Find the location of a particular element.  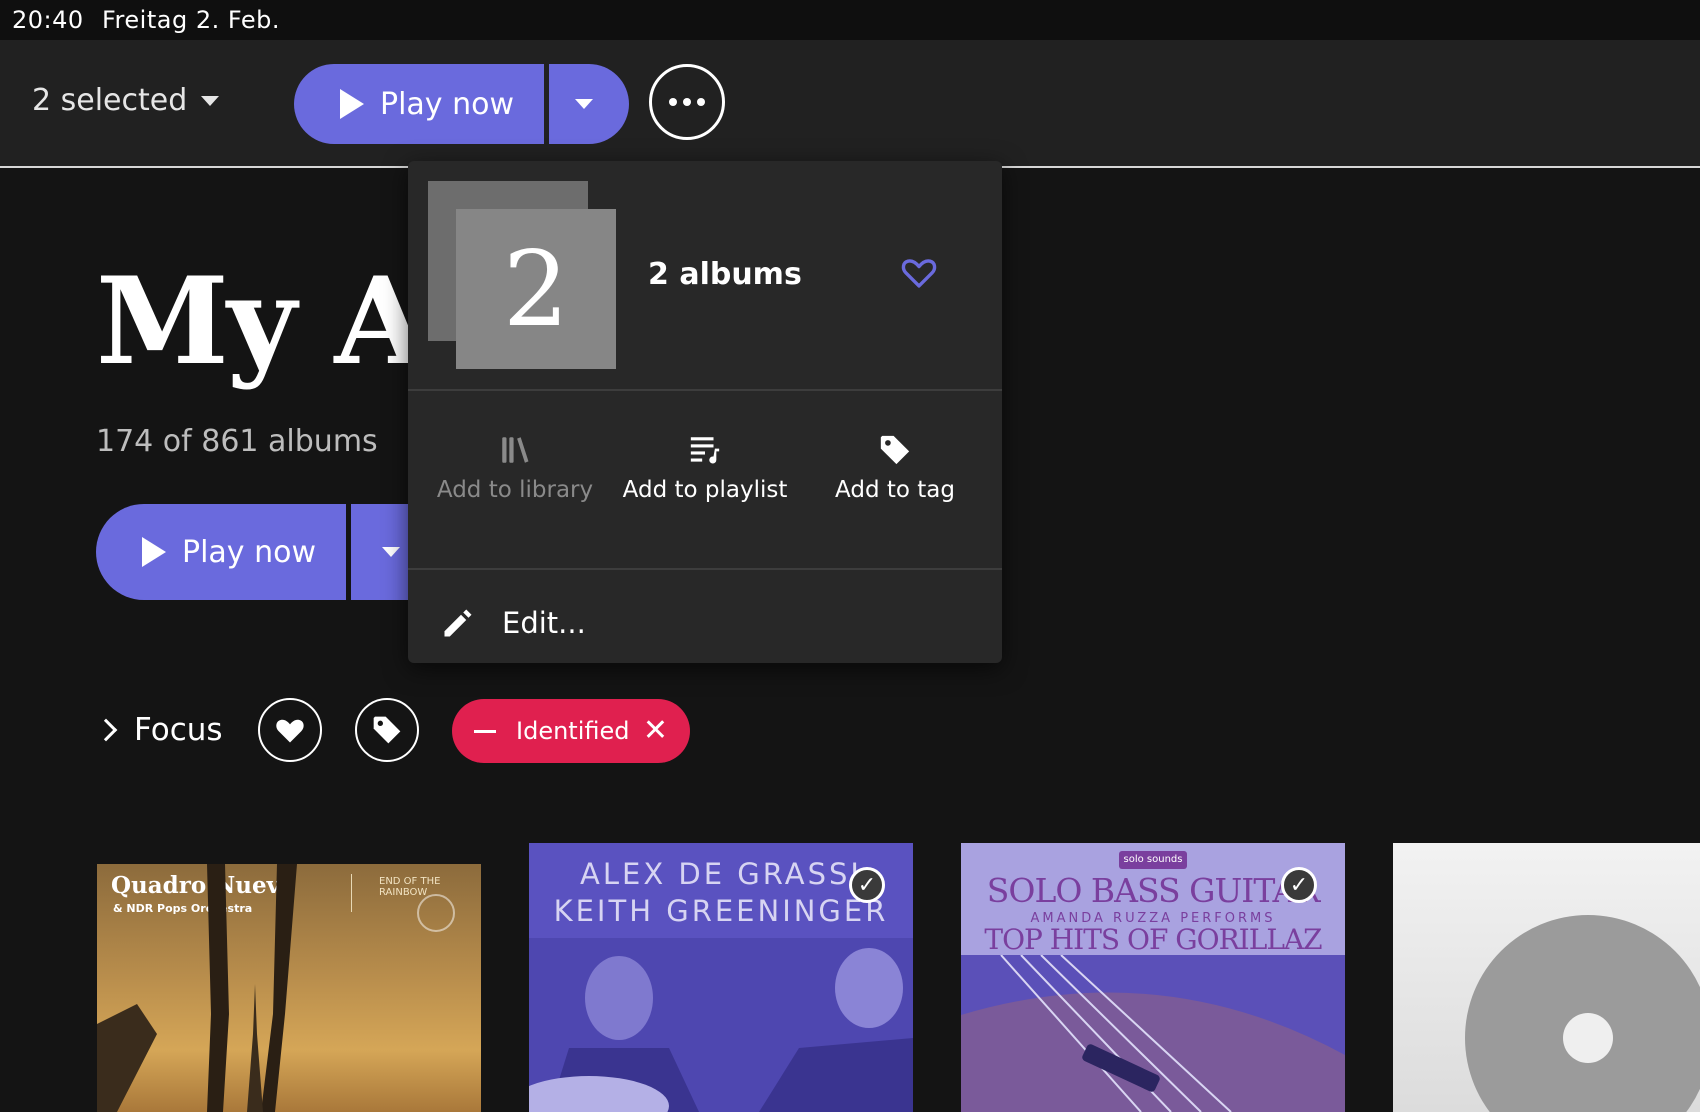

album-art-bass is located at coordinates (1153, 1033).